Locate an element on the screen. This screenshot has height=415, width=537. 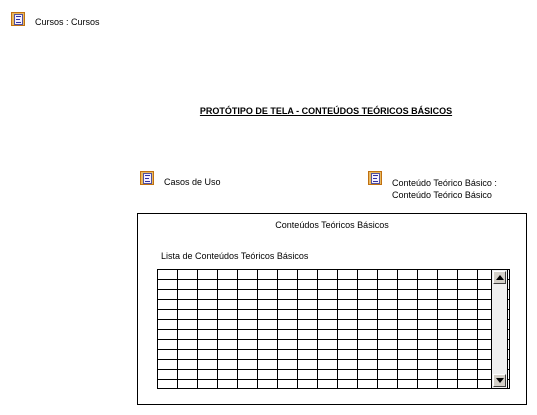
scroll-down-button is located at coordinates (499, 380).